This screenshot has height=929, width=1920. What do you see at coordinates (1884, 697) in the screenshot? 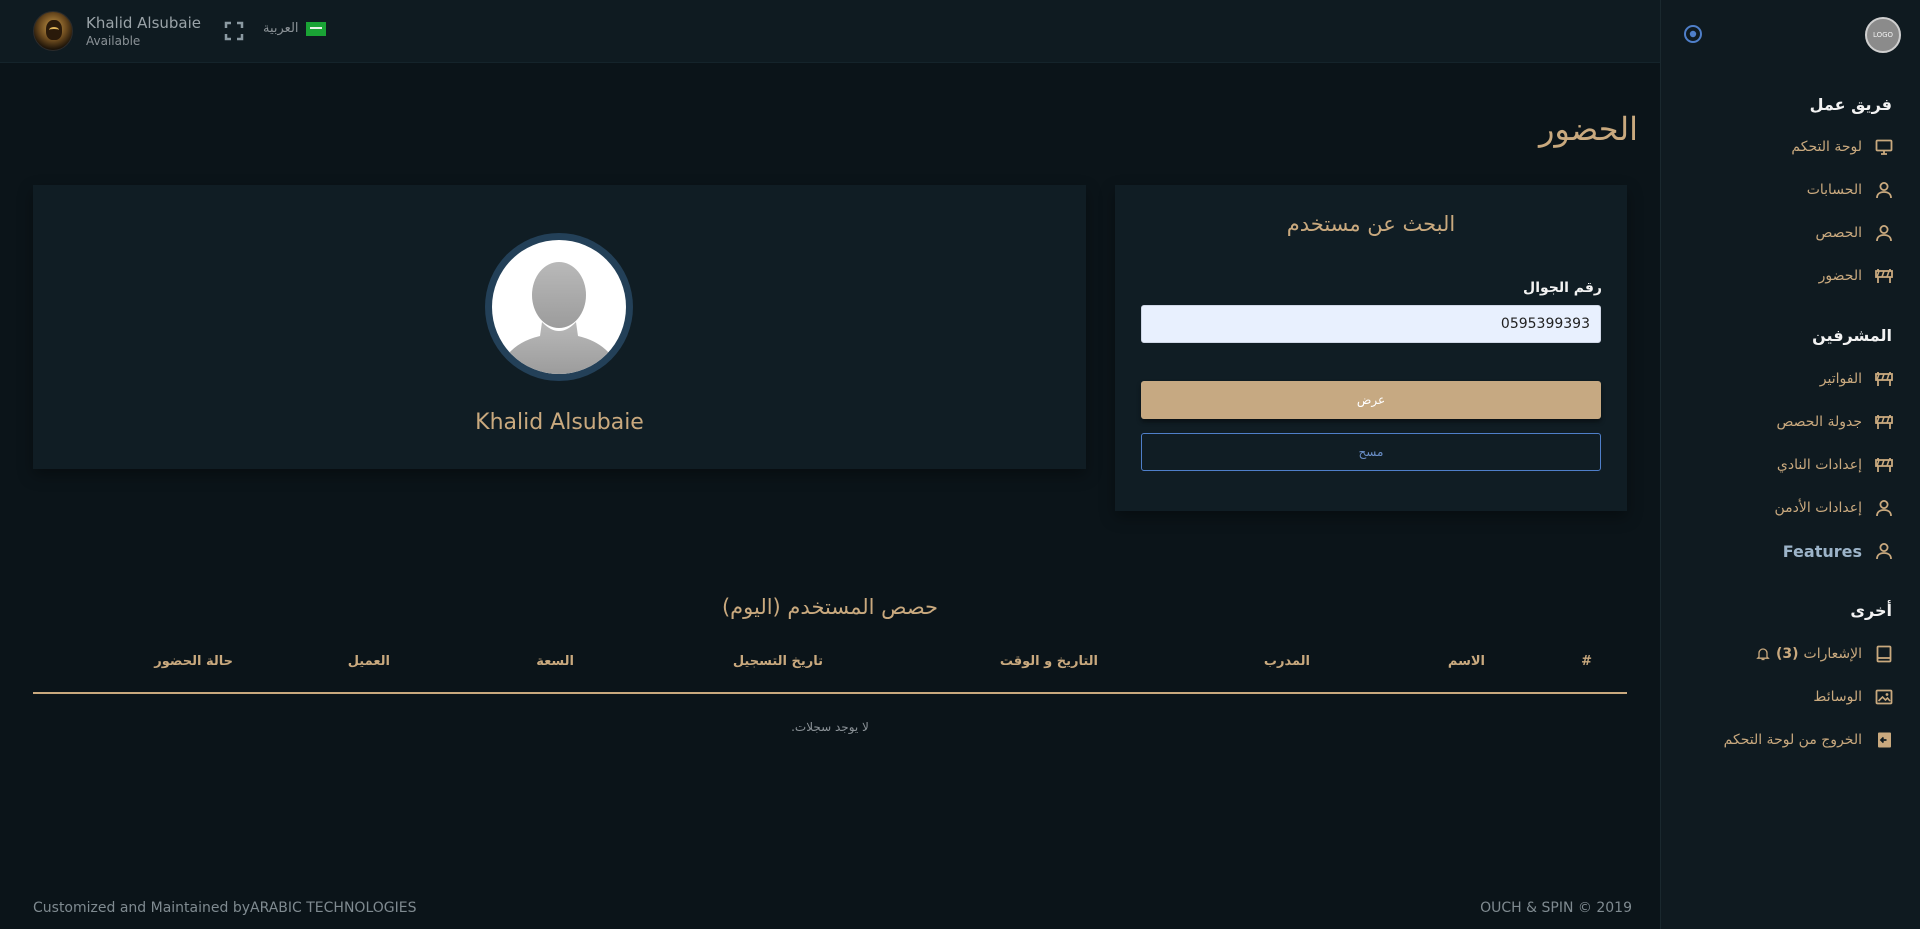
I see `image-icon` at bounding box center [1884, 697].